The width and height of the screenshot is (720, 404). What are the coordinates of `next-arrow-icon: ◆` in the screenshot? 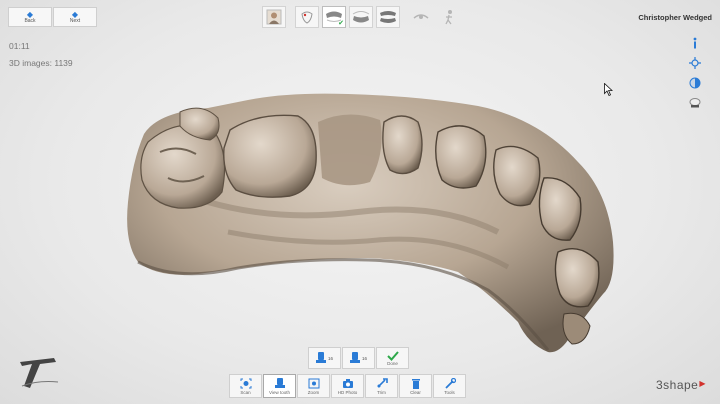 It's located at (75, 14).